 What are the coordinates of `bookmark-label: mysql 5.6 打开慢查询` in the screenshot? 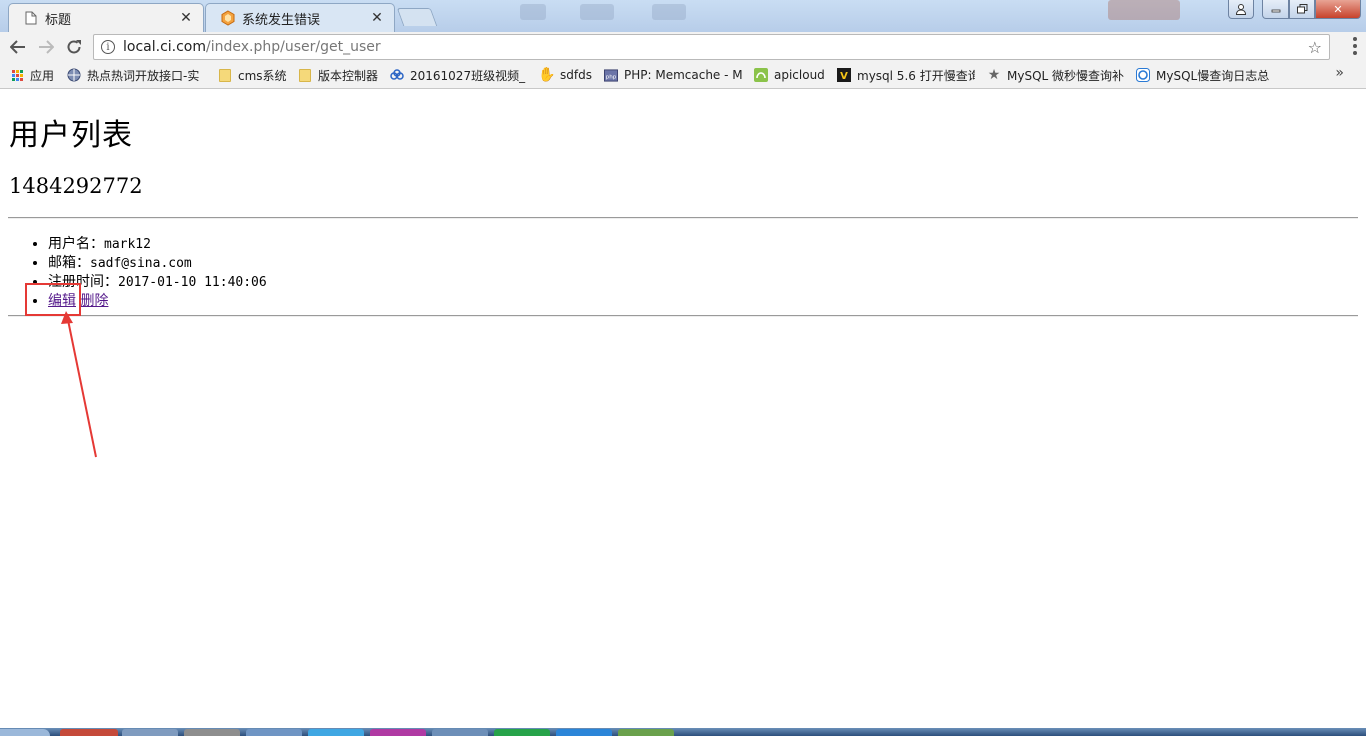 It's located at (916, 75).